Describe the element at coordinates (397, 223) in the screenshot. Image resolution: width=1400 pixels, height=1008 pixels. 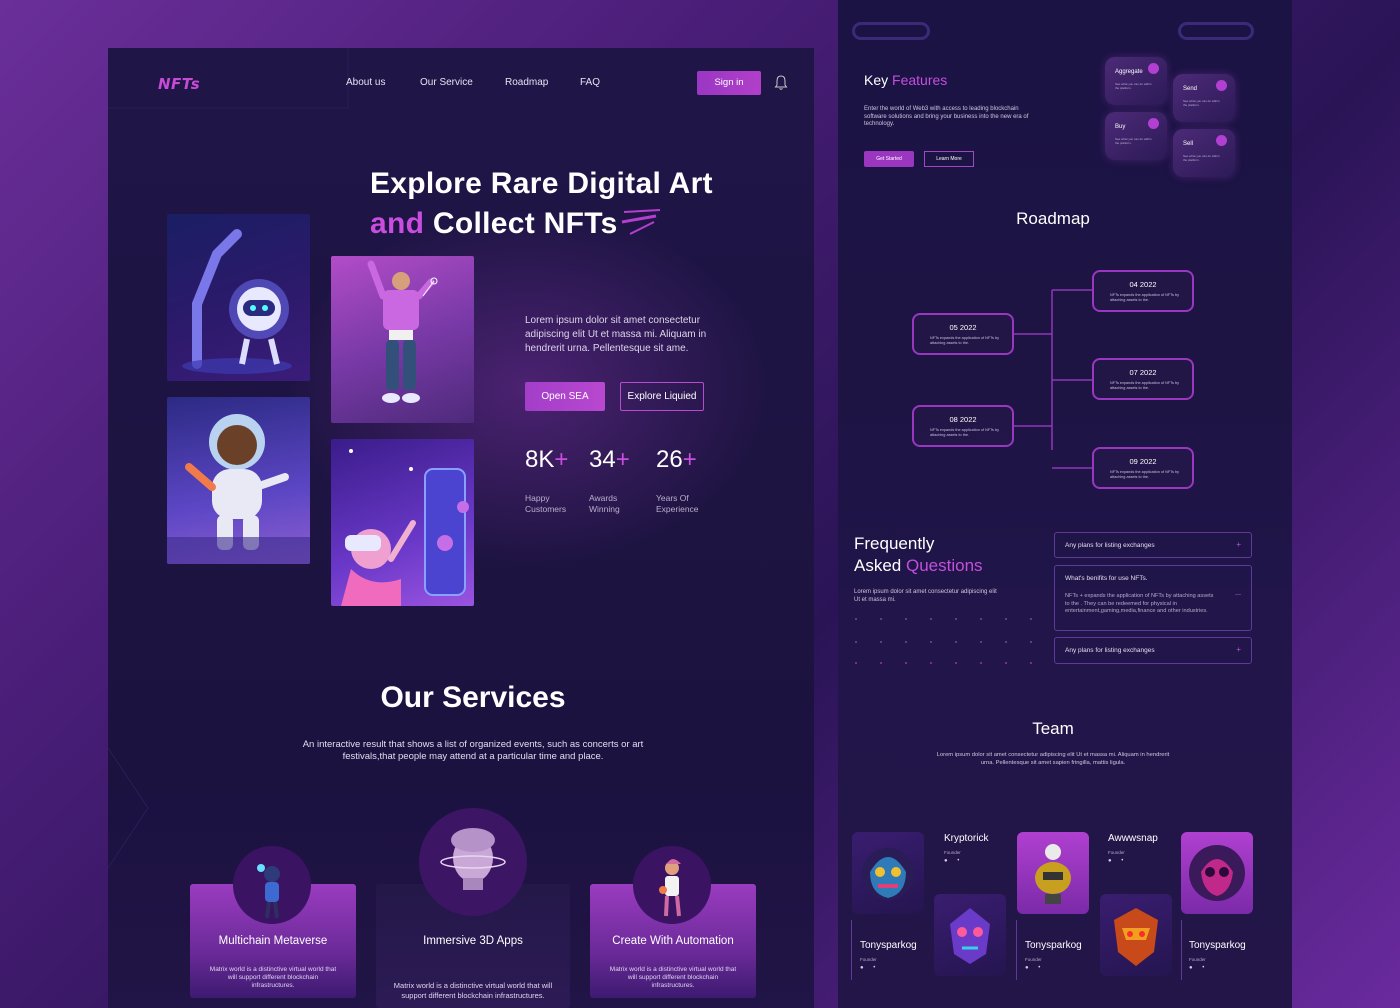
I see `hero-title-accent: and` at that location.